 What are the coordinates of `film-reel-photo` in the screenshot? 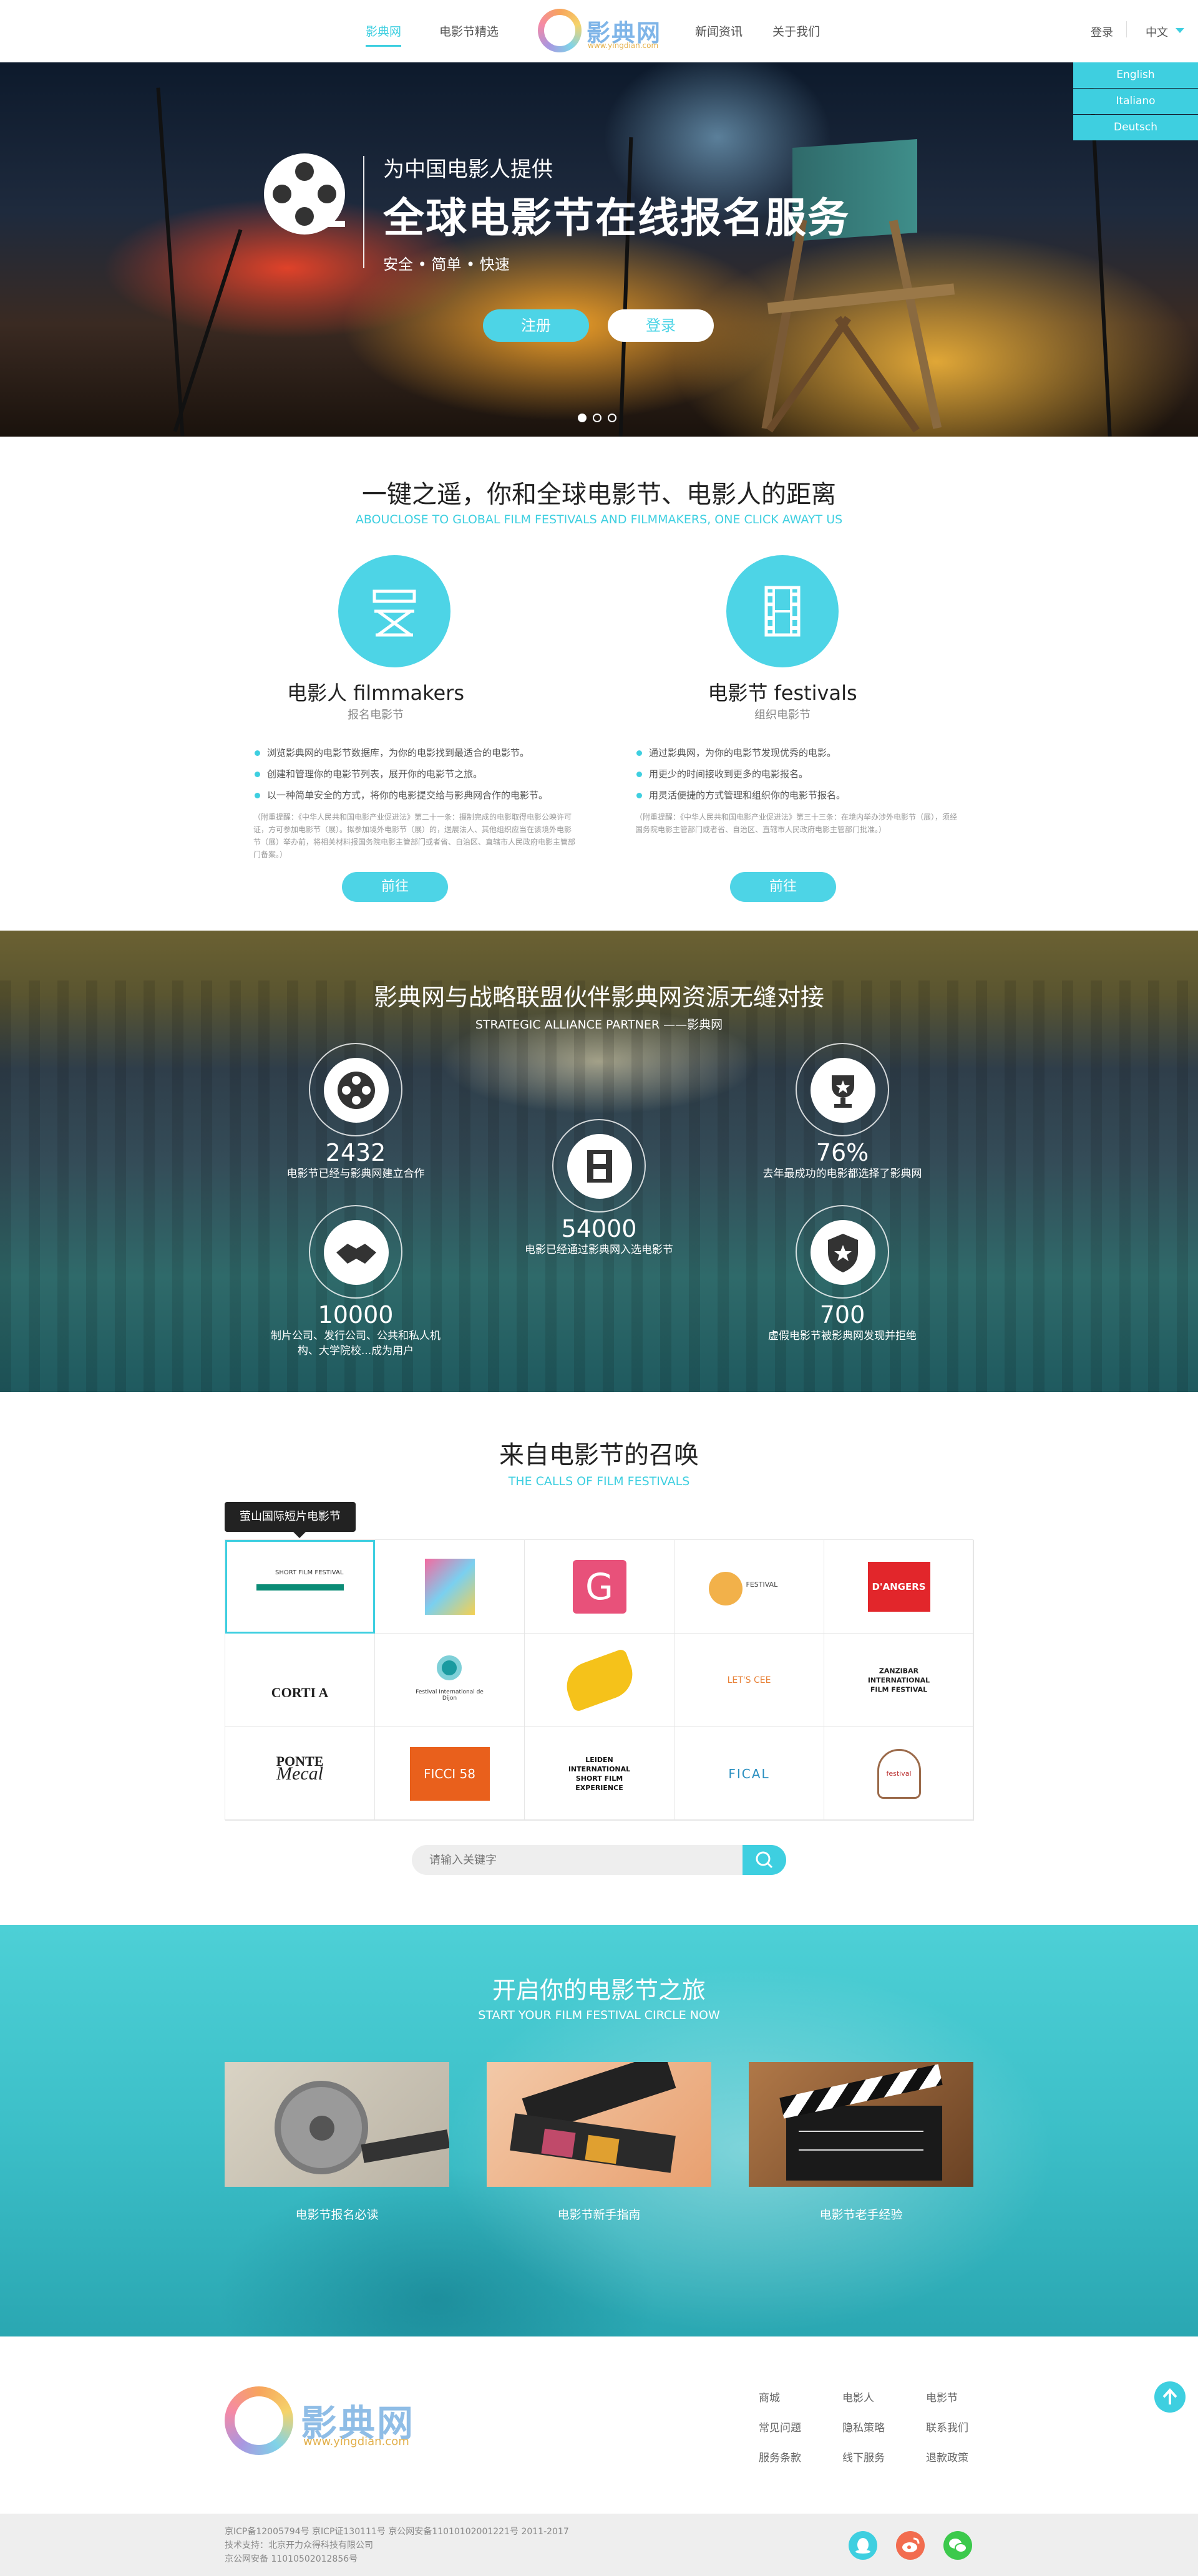 It's located at (337, 2124).